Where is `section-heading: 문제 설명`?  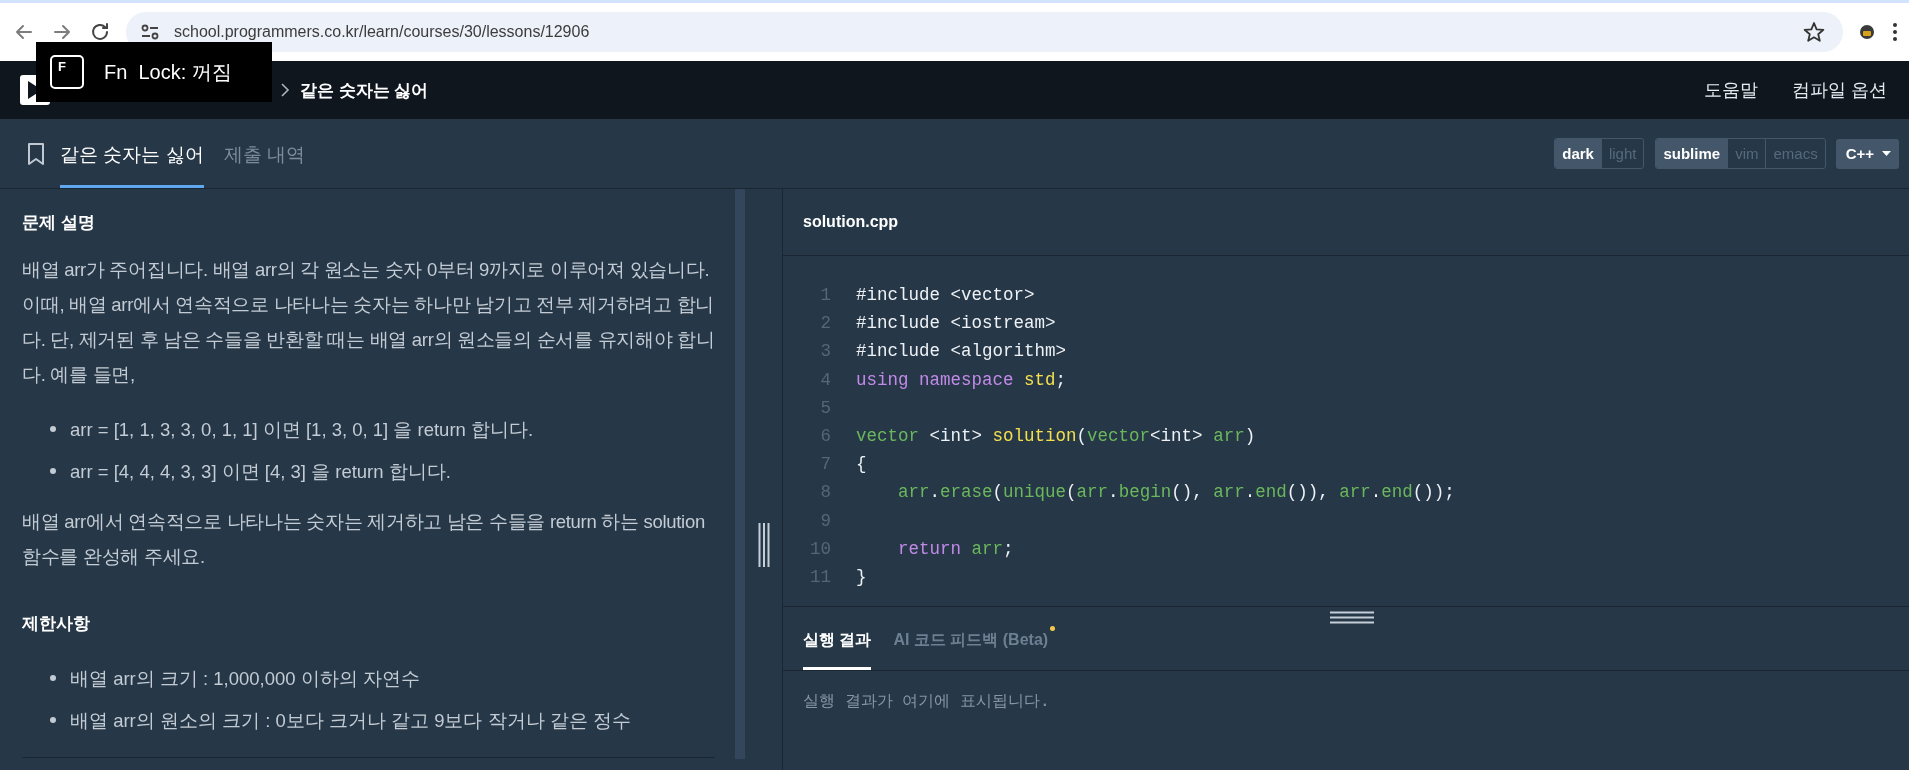 section-heading: 문제 설명 is located at coordinates (59, 223).